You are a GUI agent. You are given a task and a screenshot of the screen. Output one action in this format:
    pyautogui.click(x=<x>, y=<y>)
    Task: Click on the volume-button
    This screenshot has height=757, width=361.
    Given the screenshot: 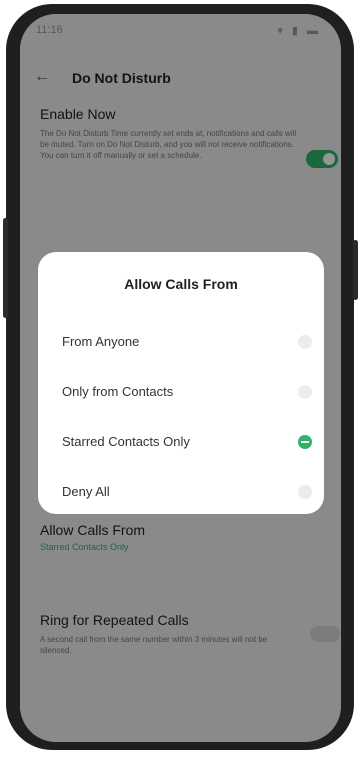 What is the action you would take?
    pyautogui.click(x=5, y=268)
    